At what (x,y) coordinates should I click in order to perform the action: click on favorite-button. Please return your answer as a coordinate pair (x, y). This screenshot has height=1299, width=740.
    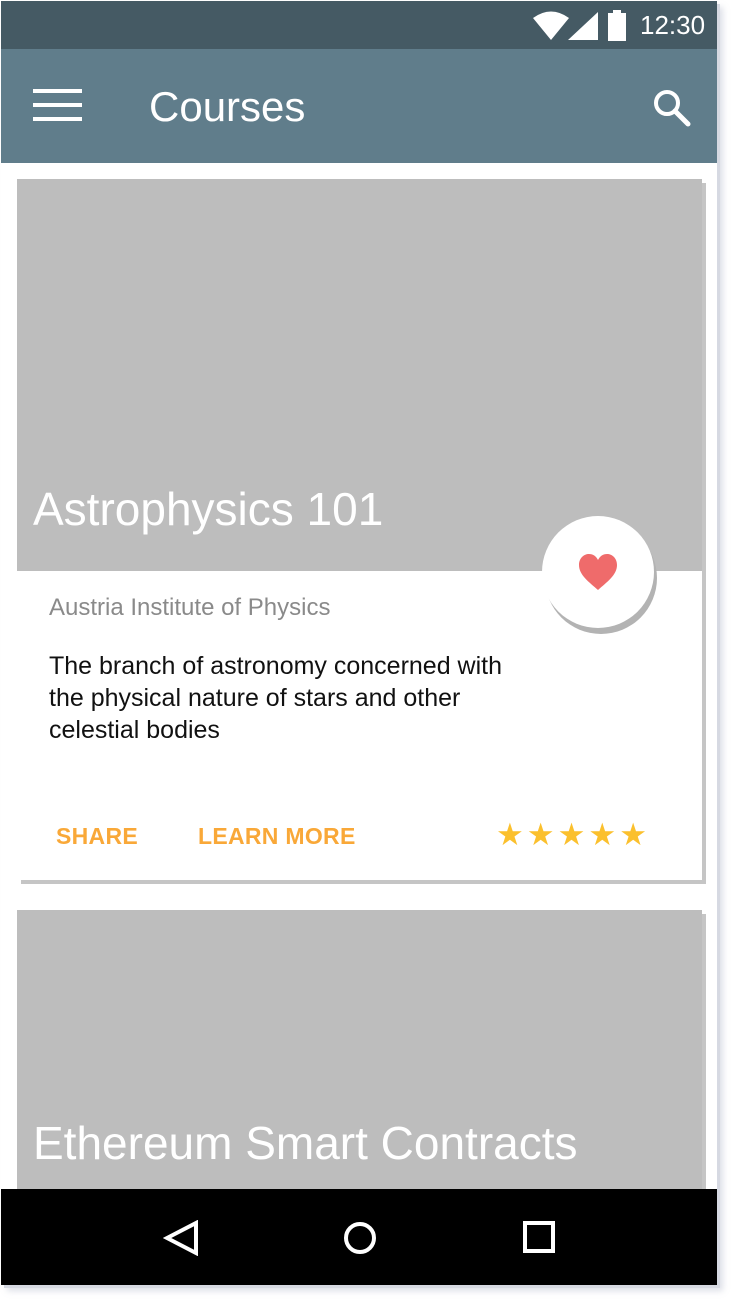
    Looking at the image, I should click on (598, 572).